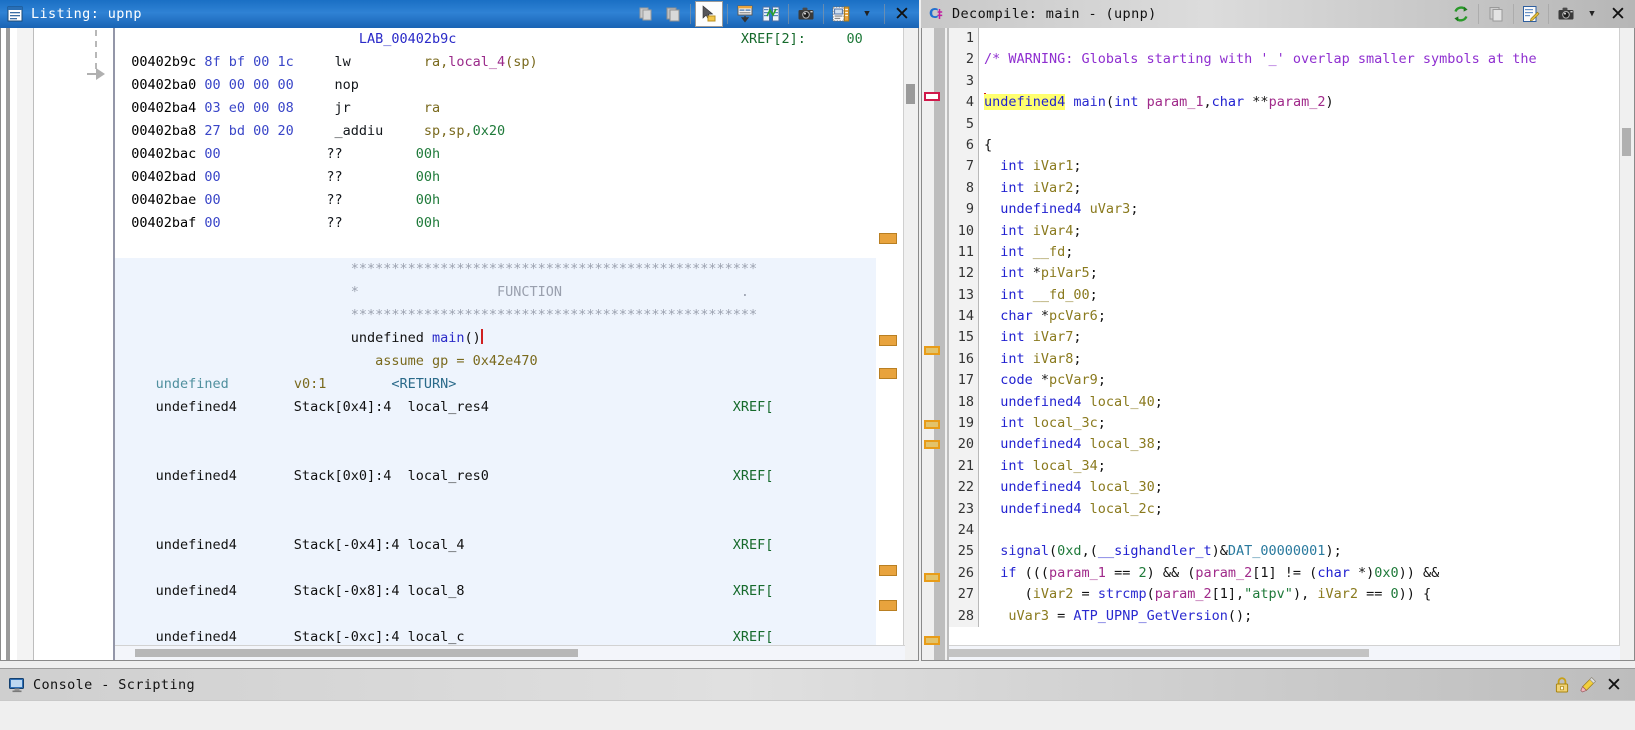  Describe the element at coordinates (910, 94) in the screenshot. I see `listing-vscroll-thumb` at that location.